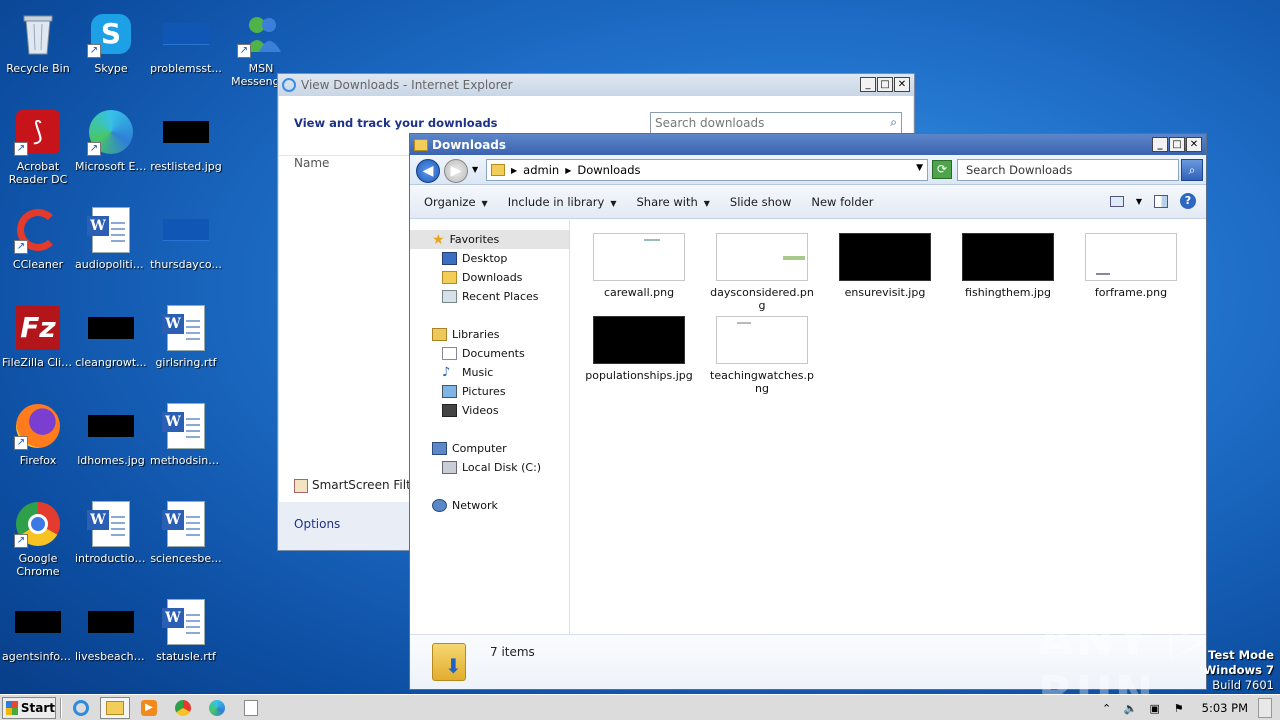  Describe the element at coordinates (186, 444) in the screenshot. I see `word-document-icon: methodsinc.rtf` at that location.